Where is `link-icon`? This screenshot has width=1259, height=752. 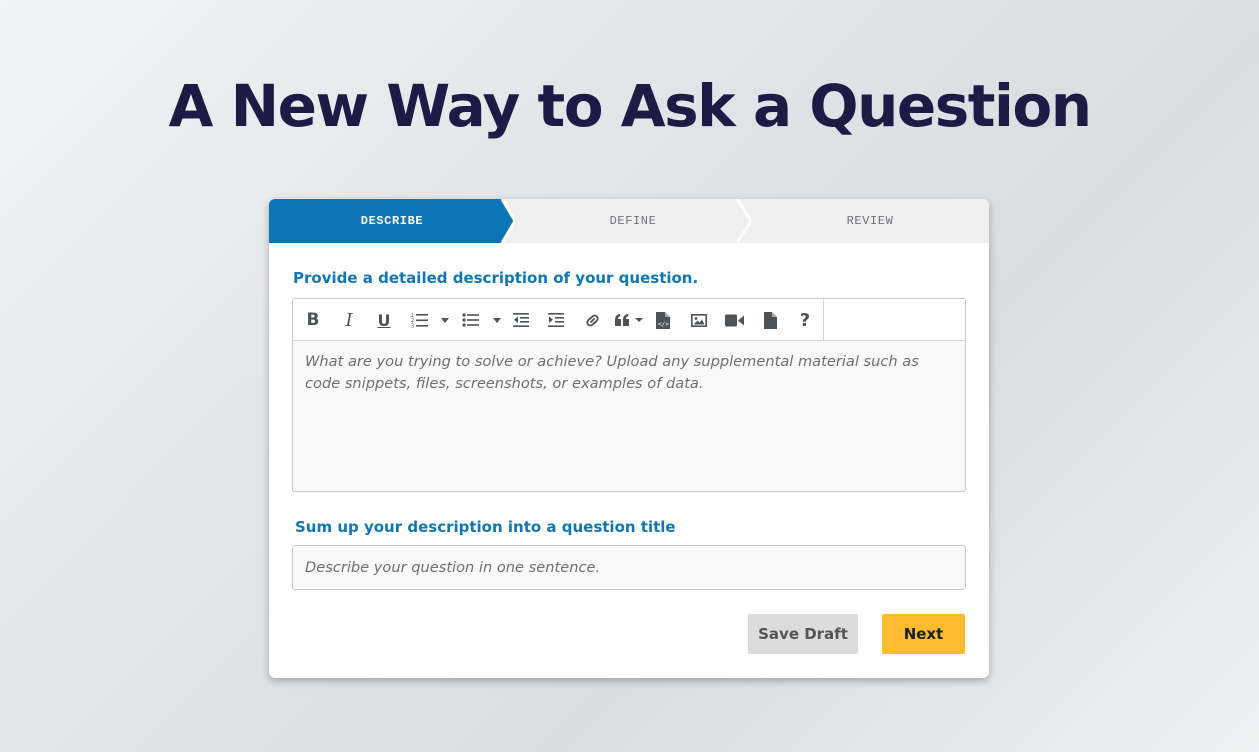
link-icon is located at coordinates (592, 320).